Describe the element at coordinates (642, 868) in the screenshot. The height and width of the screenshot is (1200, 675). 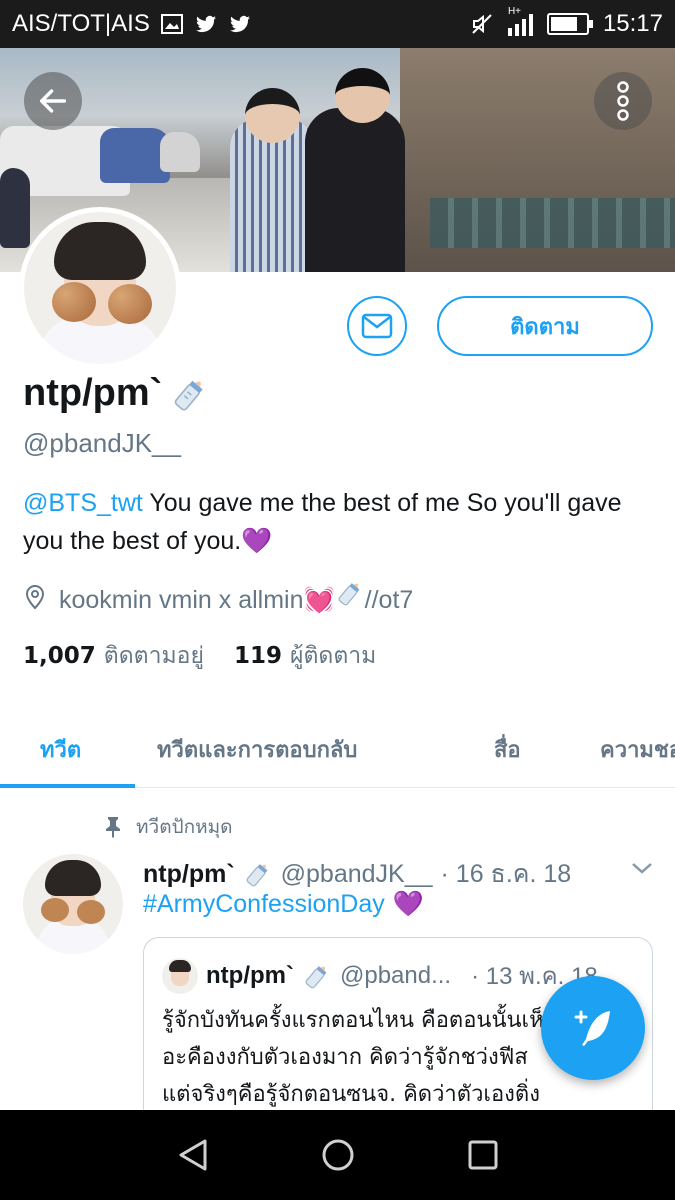
I see `chevron-down-icon` at that location.